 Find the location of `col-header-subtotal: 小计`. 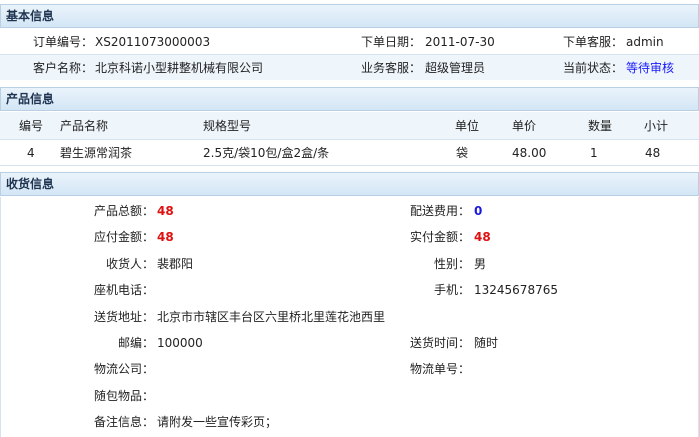

col-header-subtotal: 小计 is located at coordinates (656, 126).